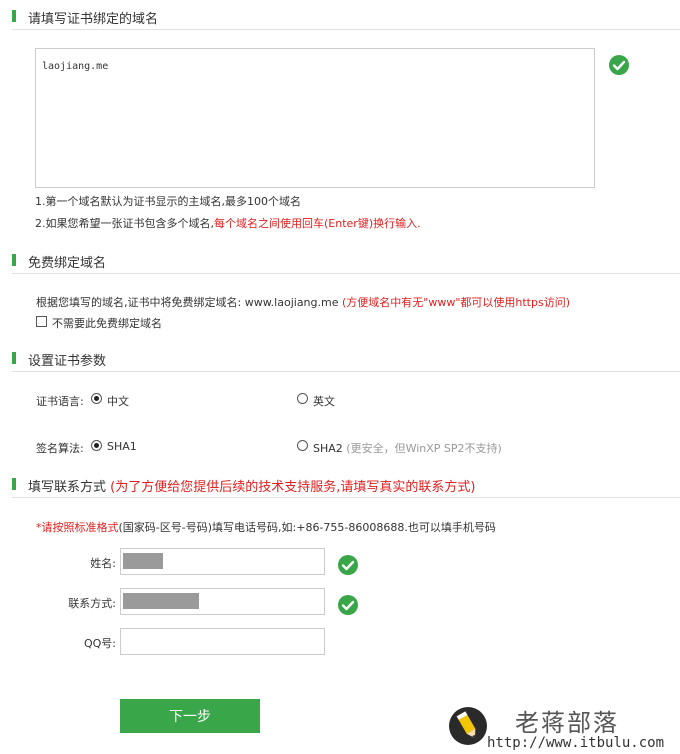  Describe the element at coordinates (324, 401) in the screenshot. I see `language-option-english: 英文` at that location.